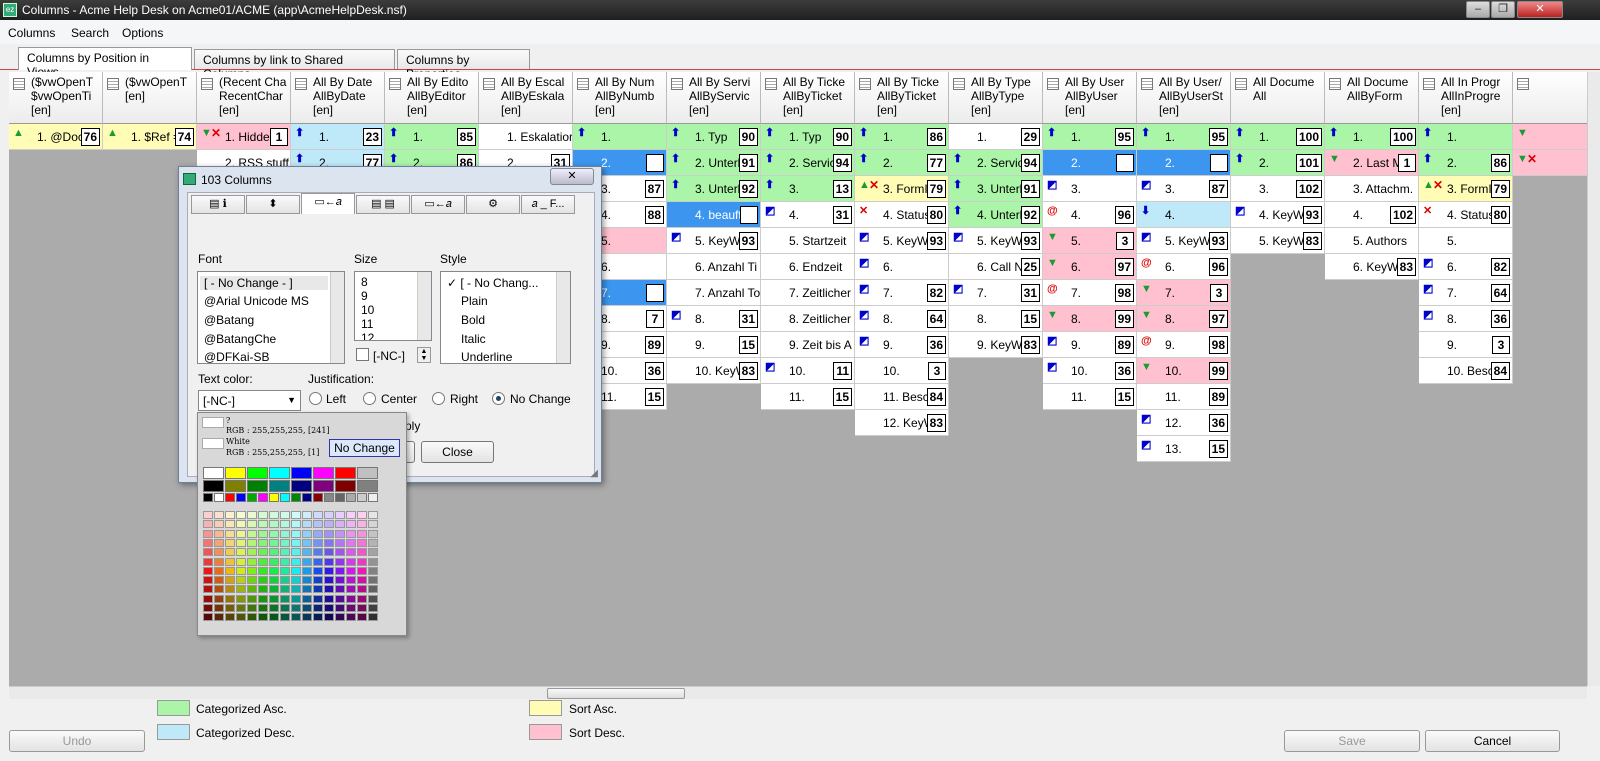 The height and width of the screenshot is (761, 1600). I want to click on column-header: All By Num AllByNumb [en], so click(620, 98).